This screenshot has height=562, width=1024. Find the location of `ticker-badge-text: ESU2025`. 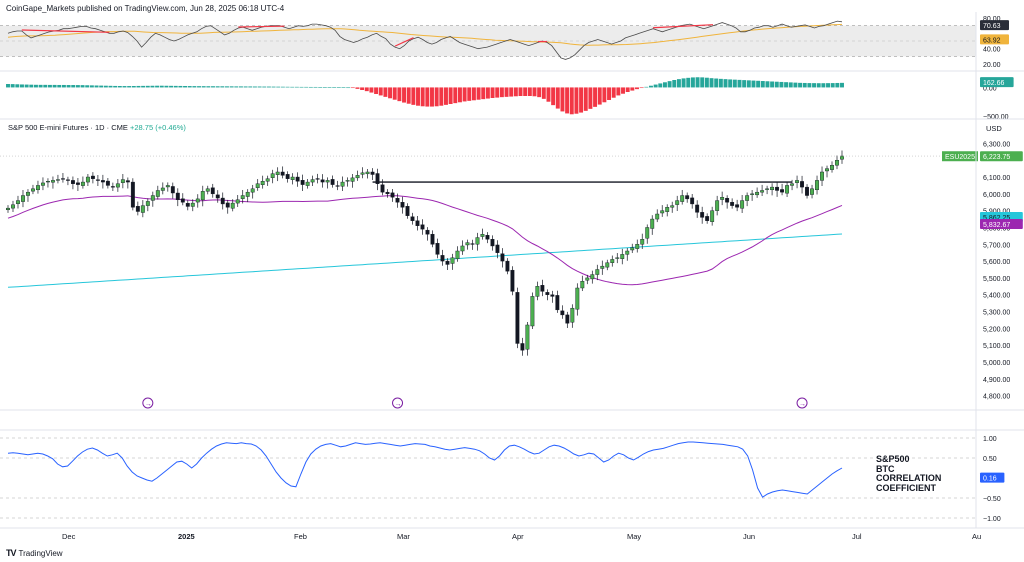

ticker-badge-text: ESU2025 is located at coordinates (960, 157).